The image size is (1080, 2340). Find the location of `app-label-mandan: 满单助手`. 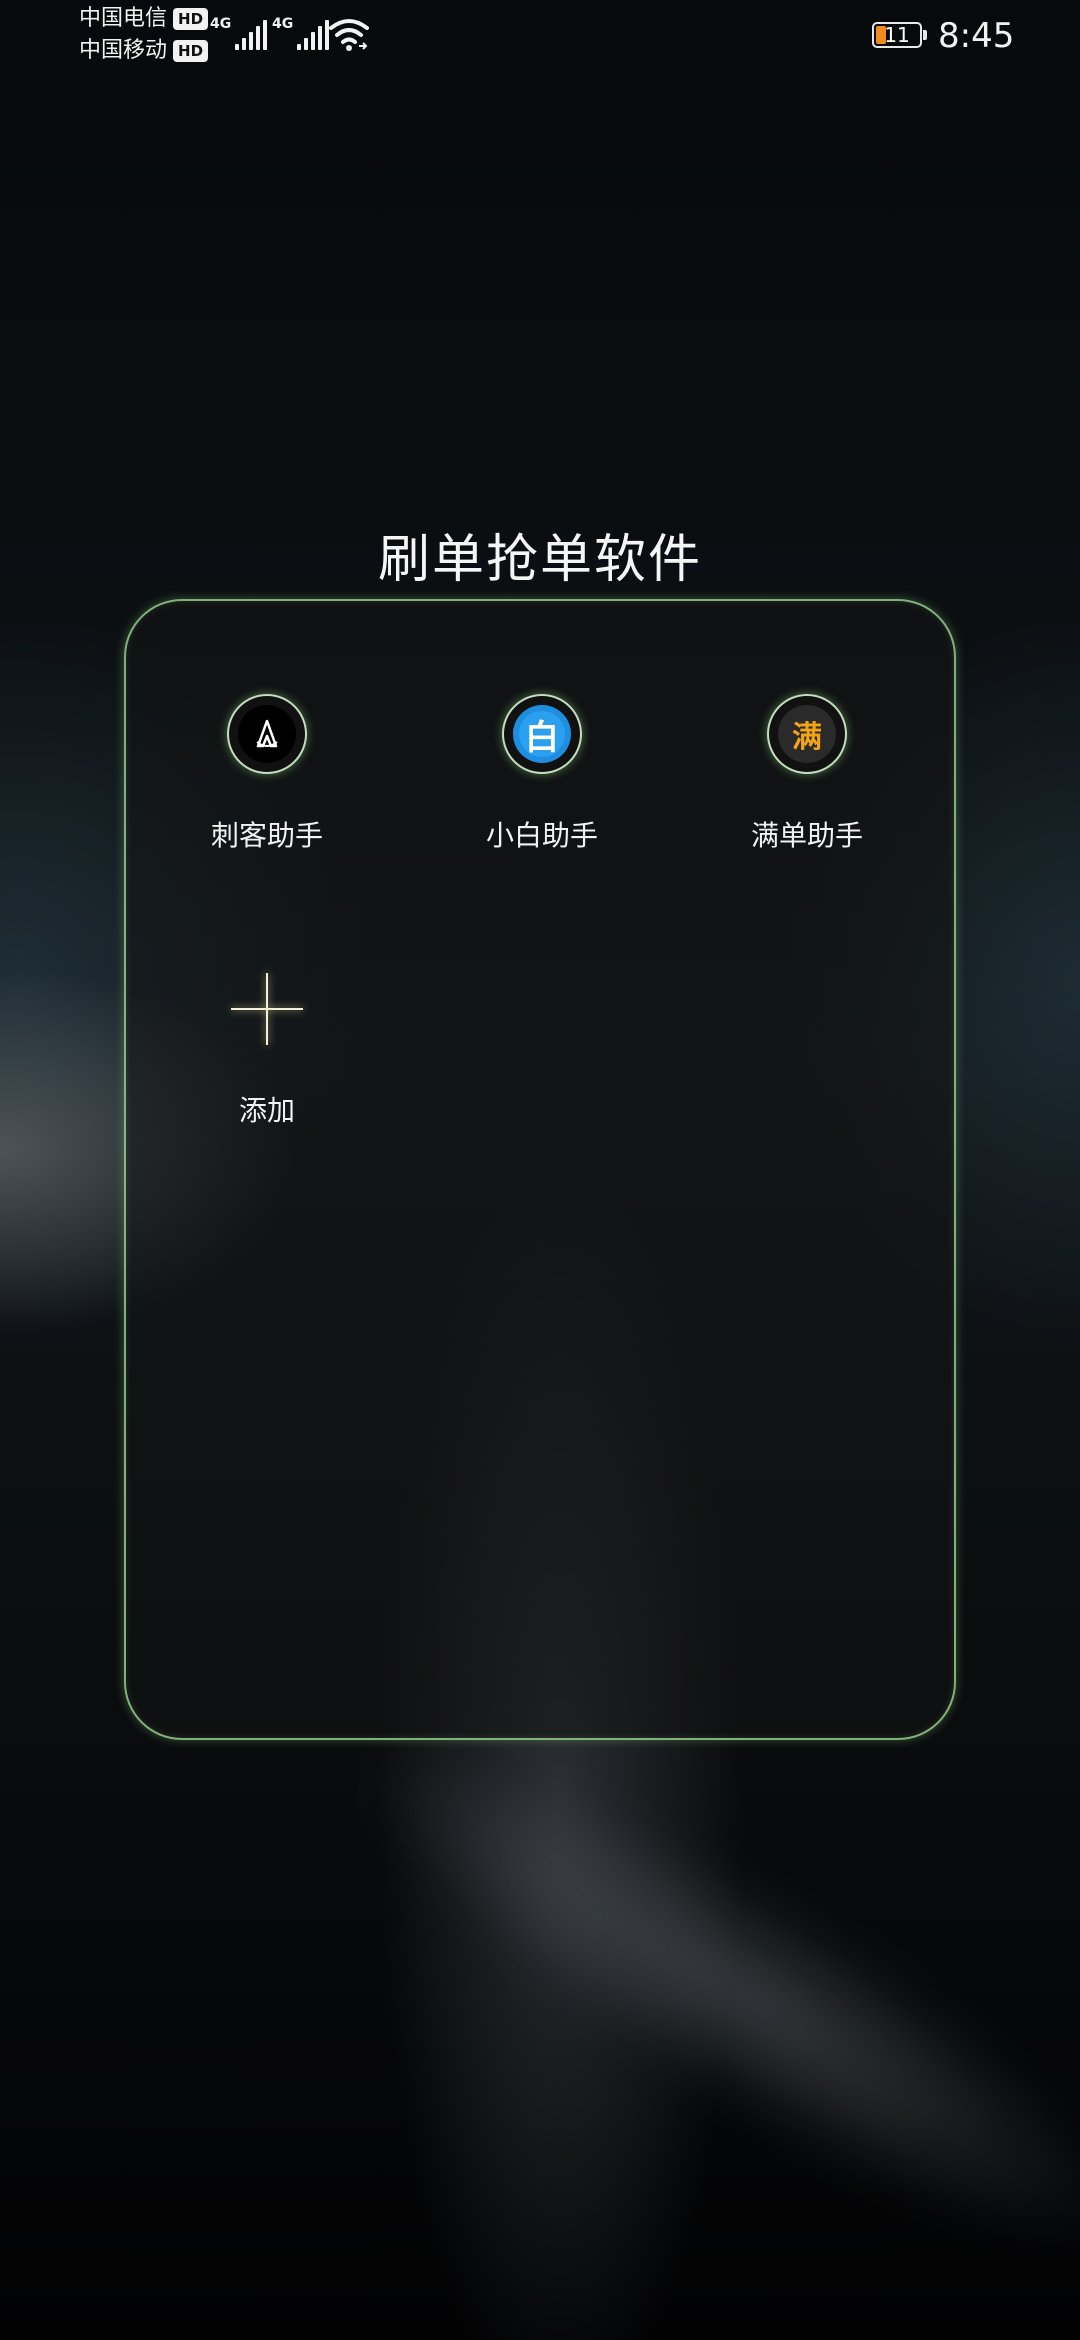

app-label-mandan: 满单助手 is located at coordinates (806, 835).